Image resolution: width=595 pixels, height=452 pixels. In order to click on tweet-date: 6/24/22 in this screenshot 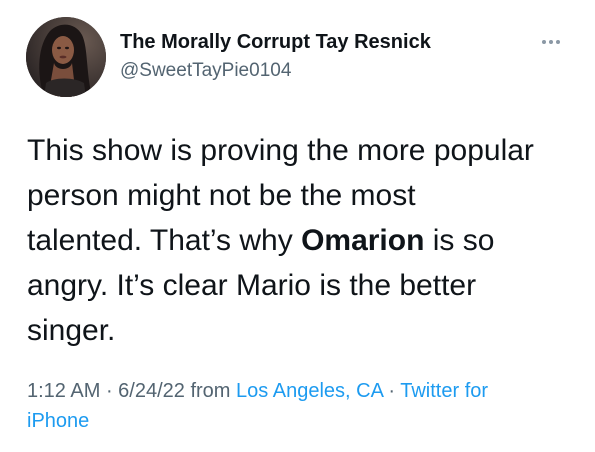, I will do `click(151, 391)`.